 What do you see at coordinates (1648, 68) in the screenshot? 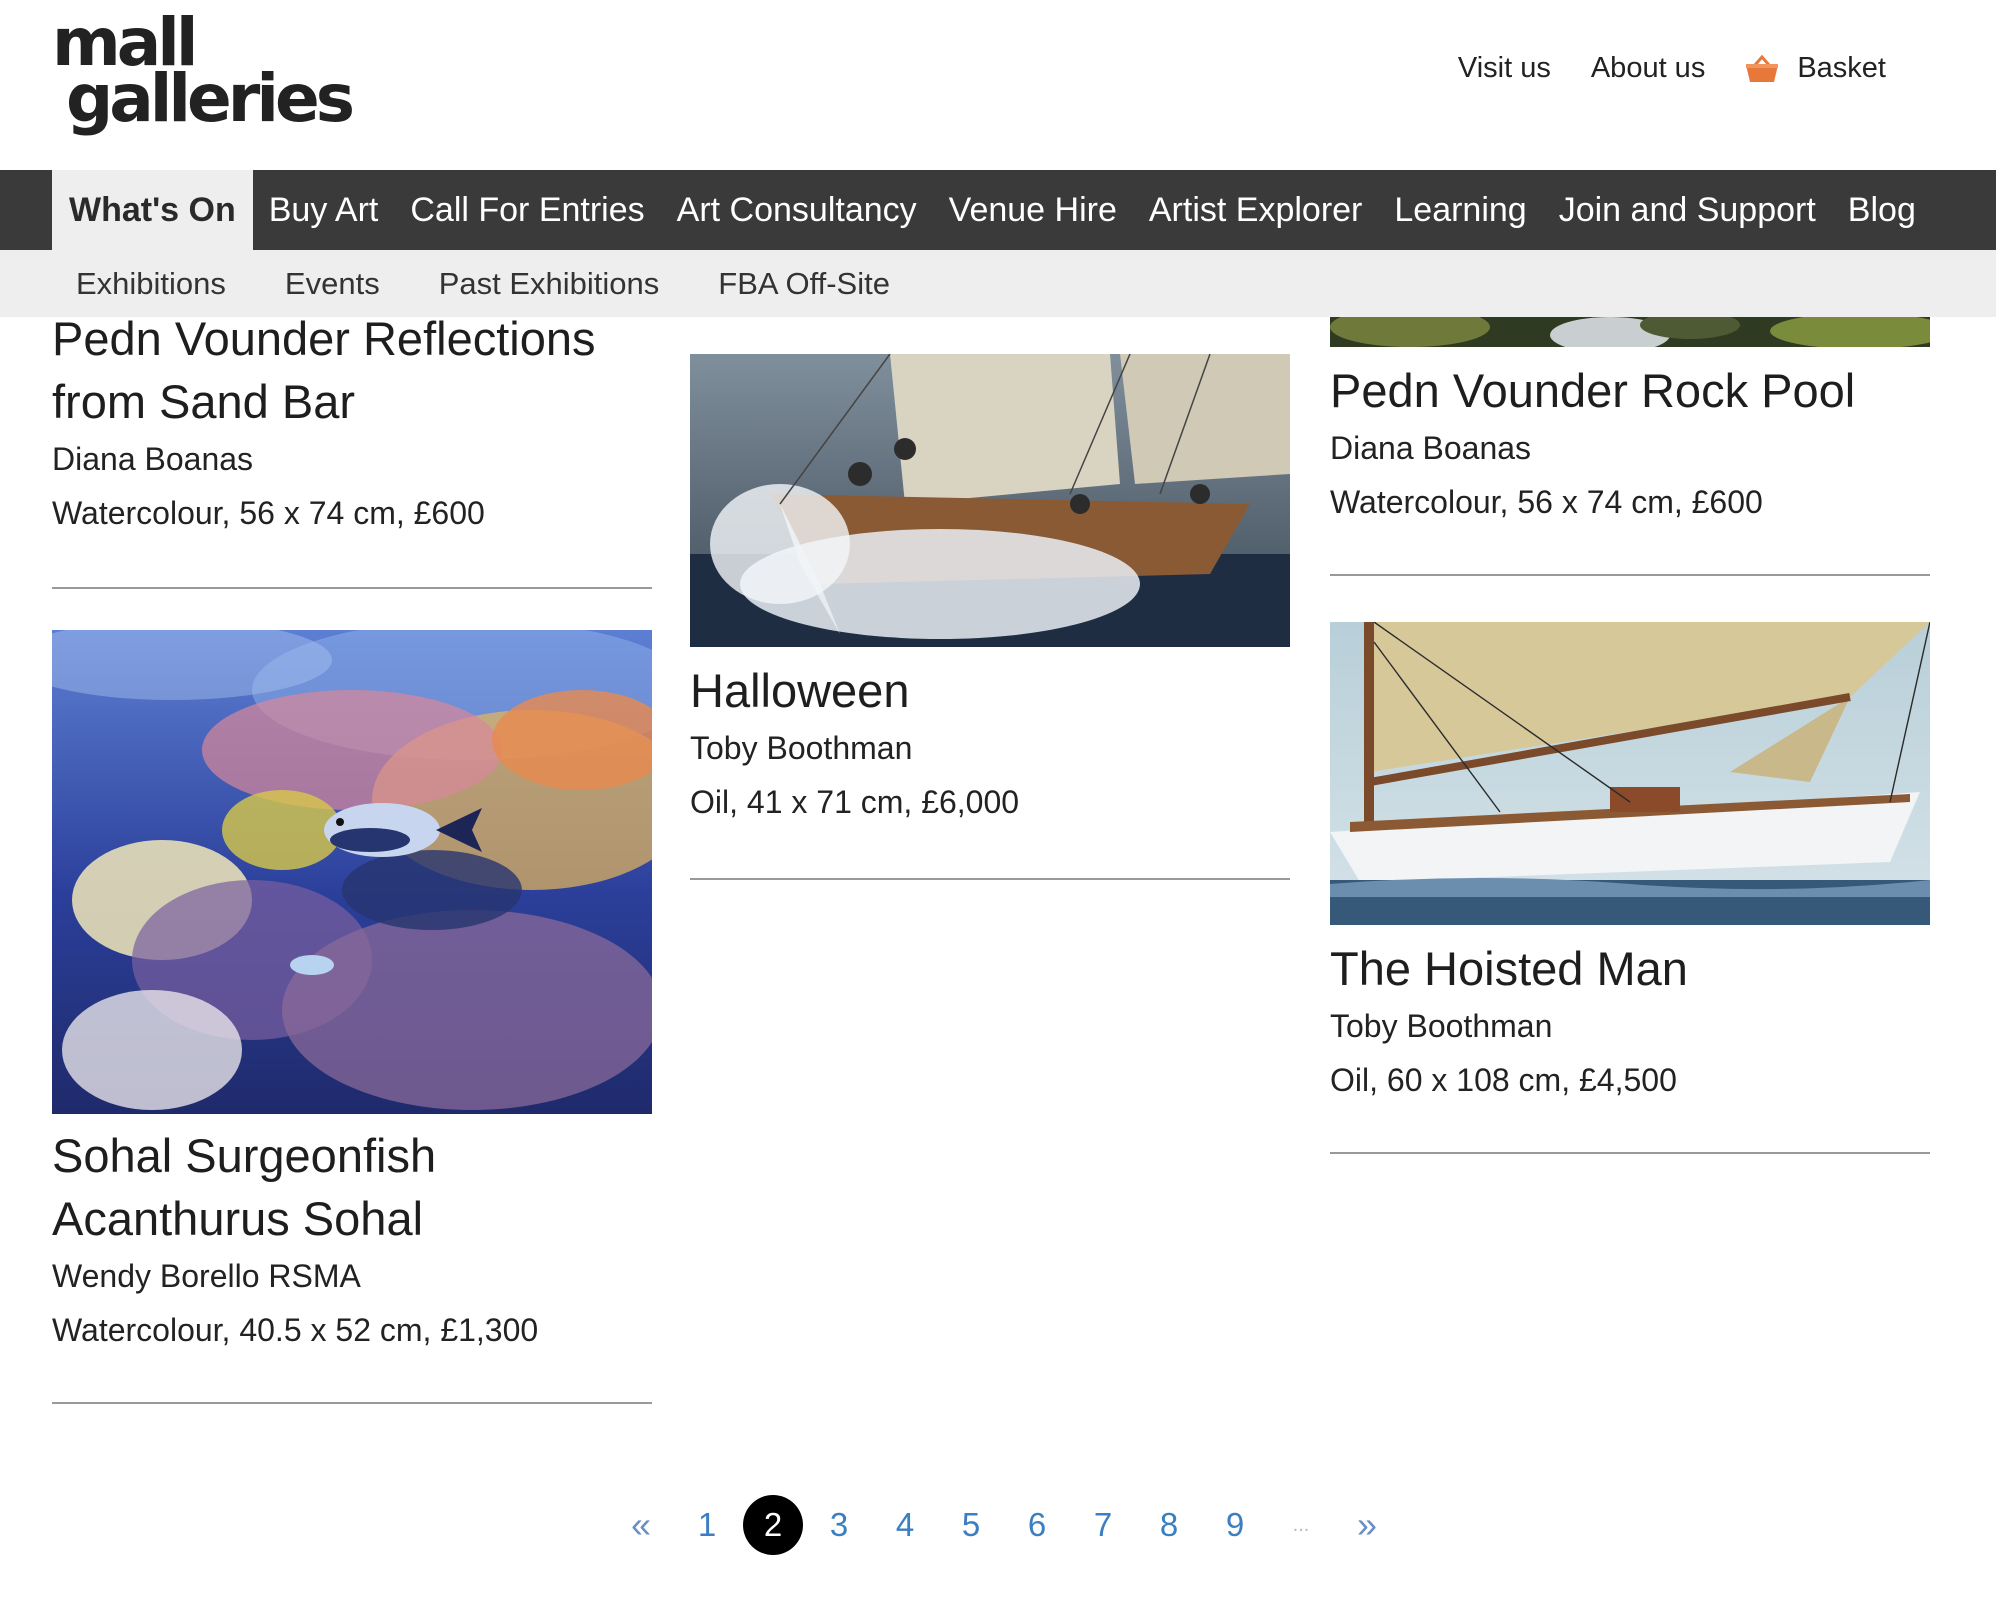
I see `about-us-link: About us` at bounding box center [1648, 68].